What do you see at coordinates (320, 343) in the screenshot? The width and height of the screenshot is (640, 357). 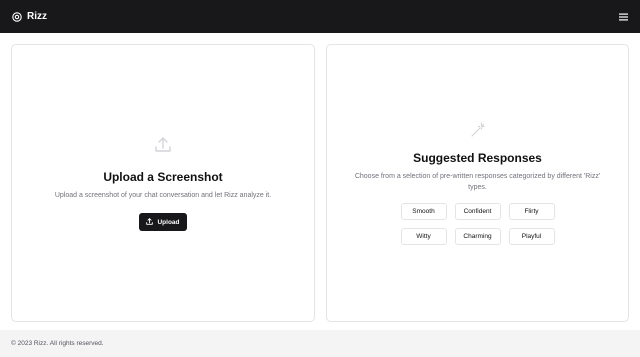 I see `footer: © 2023 Rizz. All rights reserved.` at bounding box center [320, 343].